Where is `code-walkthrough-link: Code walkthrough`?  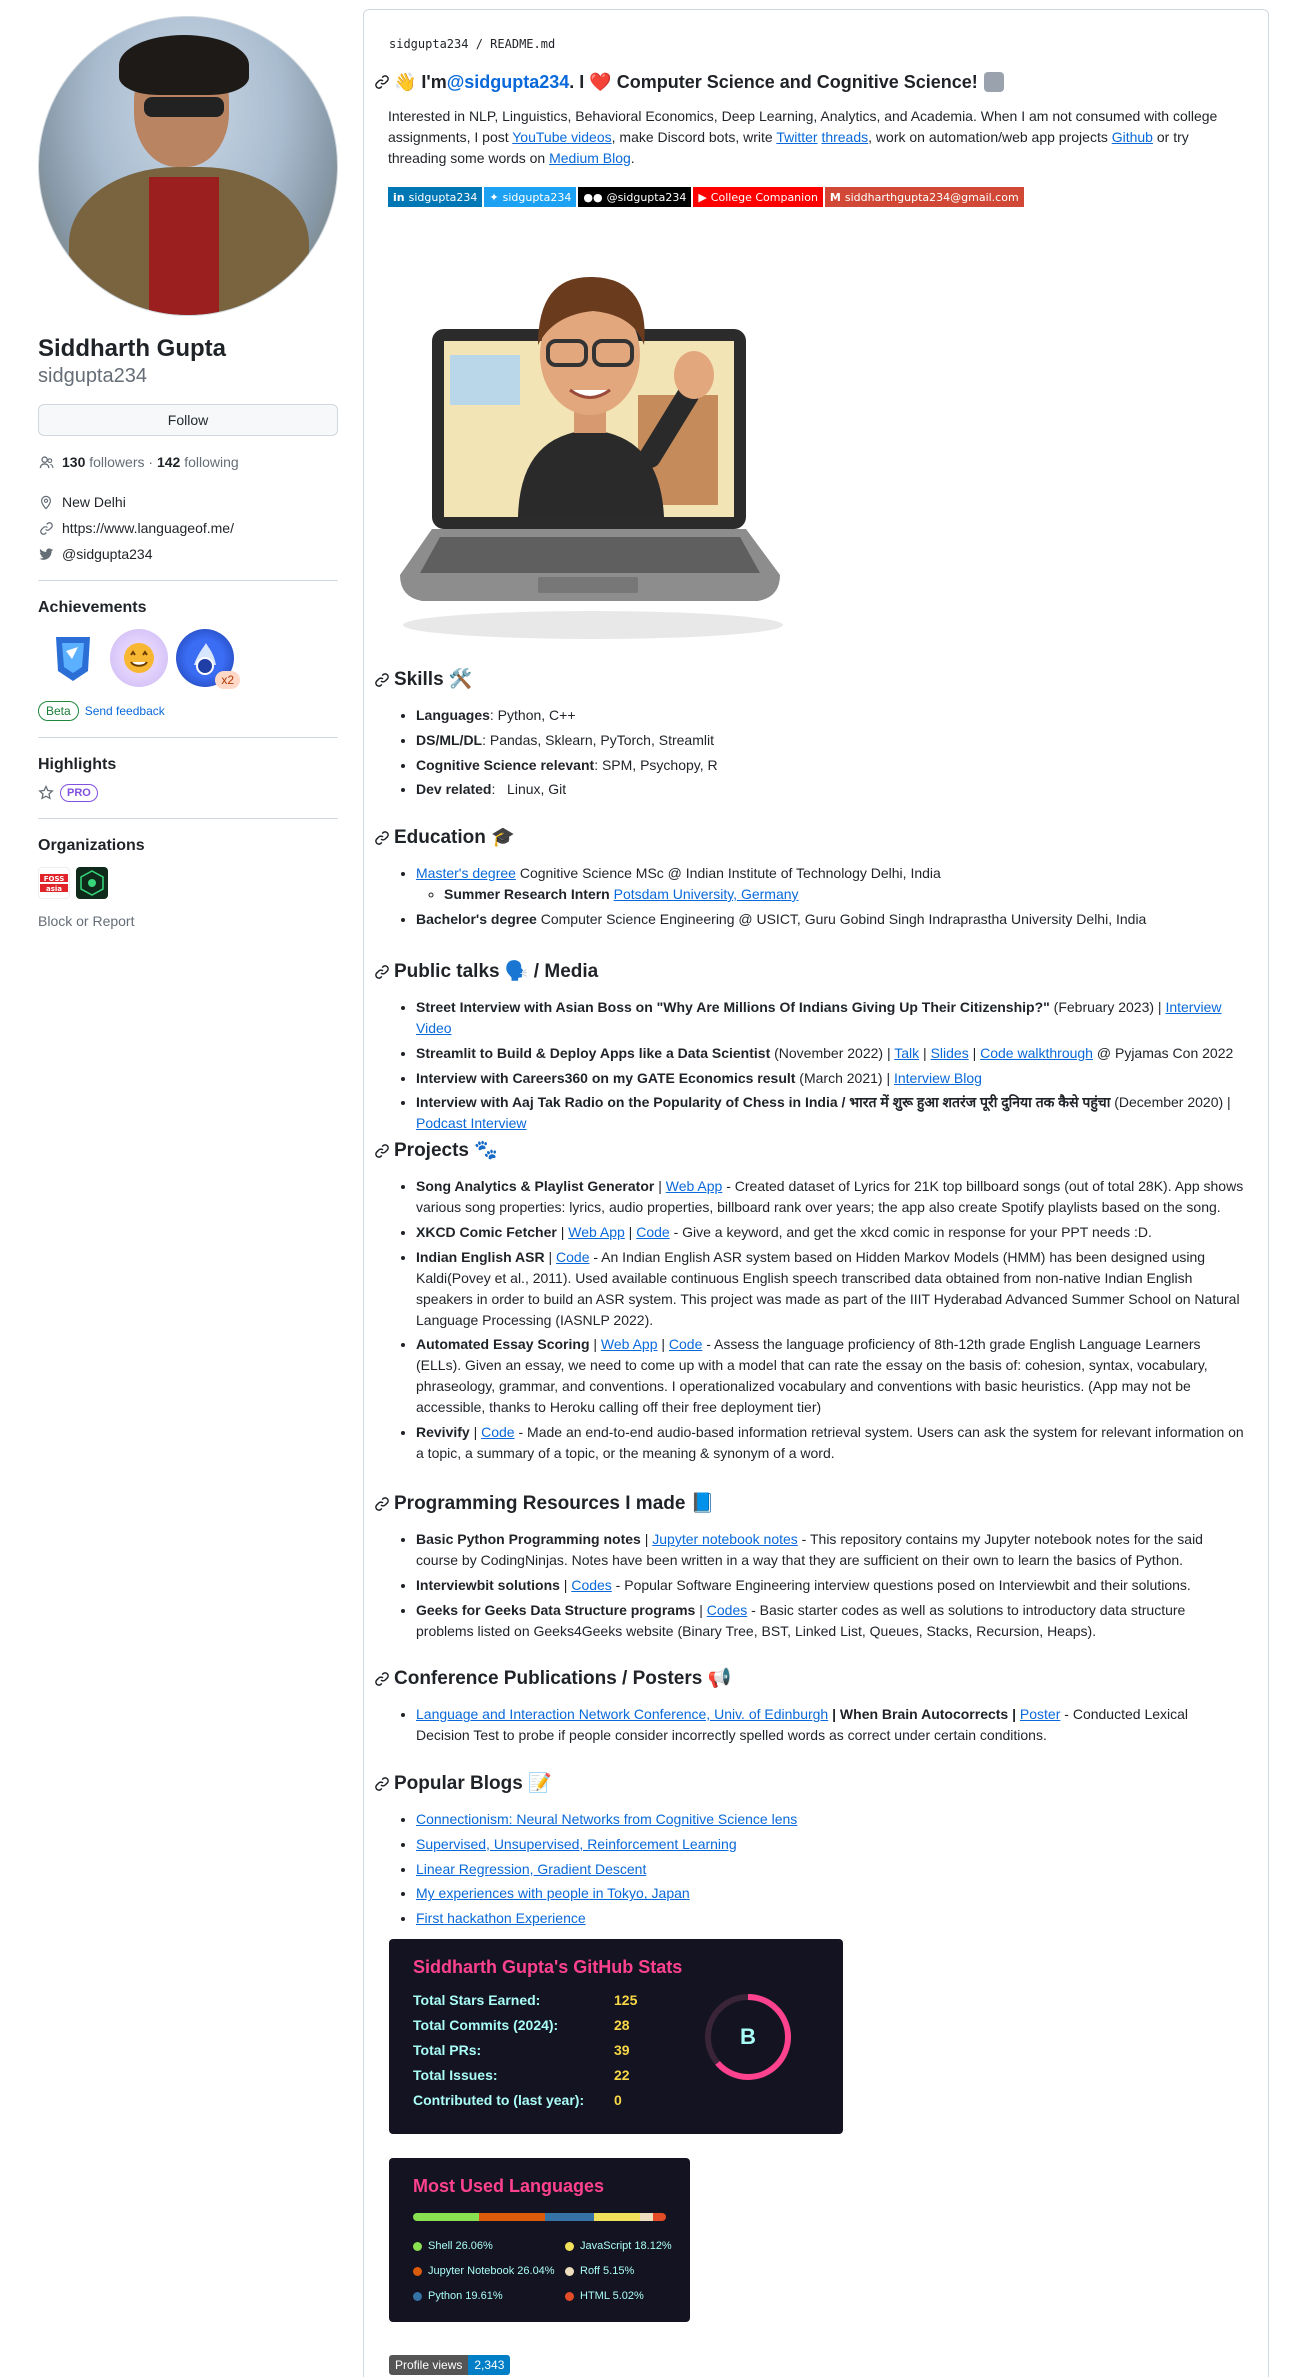
code-walkthrough-link: Code walkthrough is located at coordinates (1036, 1053).